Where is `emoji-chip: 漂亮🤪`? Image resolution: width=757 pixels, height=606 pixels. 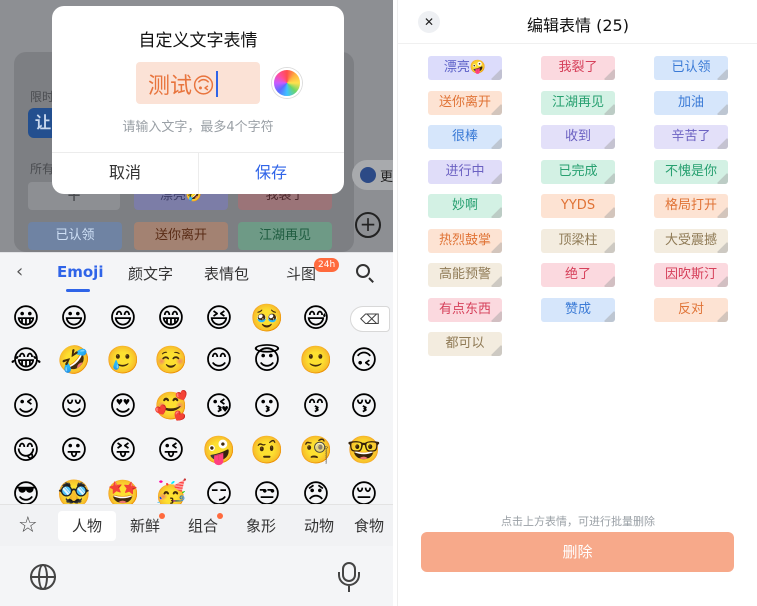
emoji-chip: 漂亮🤪 is located at coordinates (465, 68).